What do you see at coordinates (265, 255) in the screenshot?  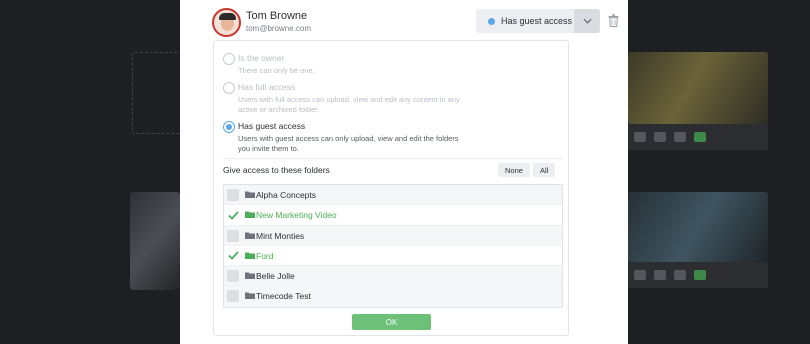 I see `folder-name: Ford` at bounding box center [265, 255].